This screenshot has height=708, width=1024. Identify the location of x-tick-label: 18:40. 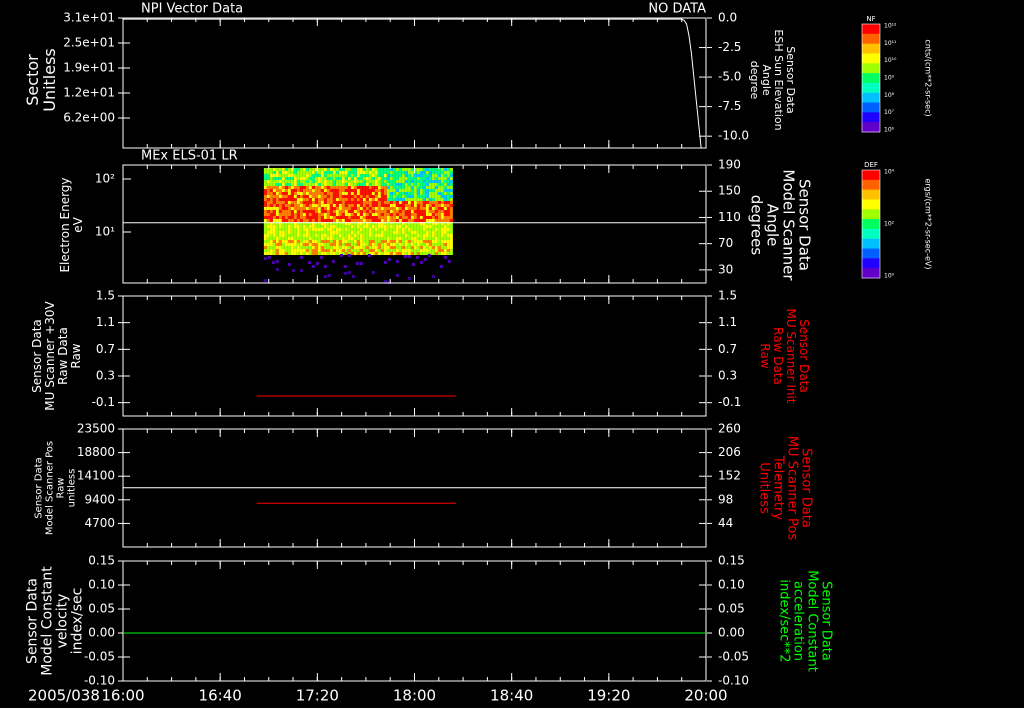
(511, 696).